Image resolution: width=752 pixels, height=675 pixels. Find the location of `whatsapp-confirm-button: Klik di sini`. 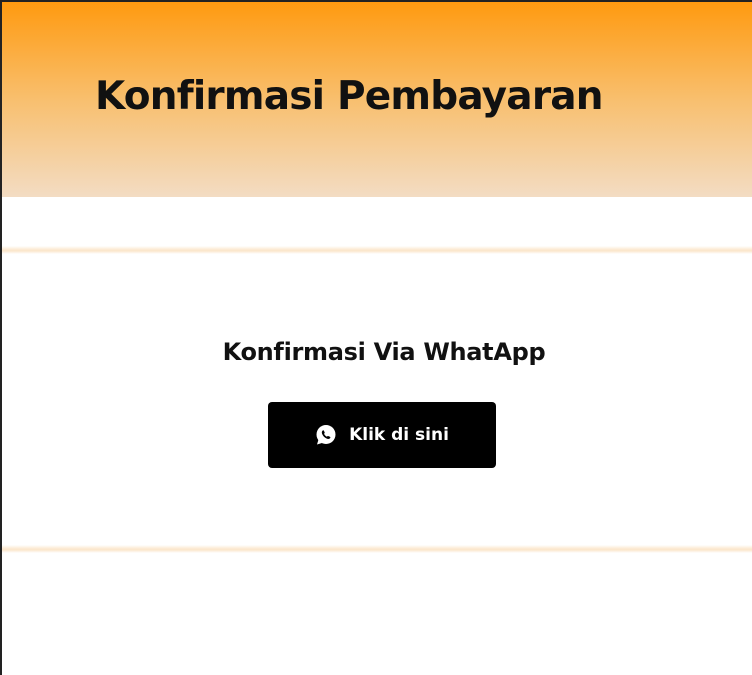

whatsapp-confirm-button: Klik di sini is located at coordinates (382, 435).